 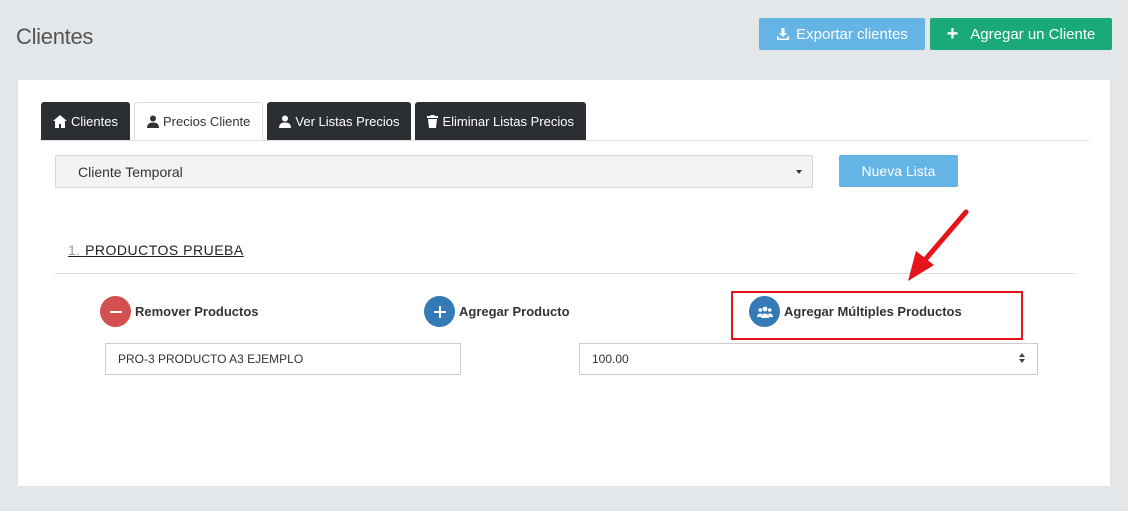 What do you see at coordinates (347, 121) in the screenshot?
I see `tab-label: Ver Listas Precios` at bounding box center [347, 121].